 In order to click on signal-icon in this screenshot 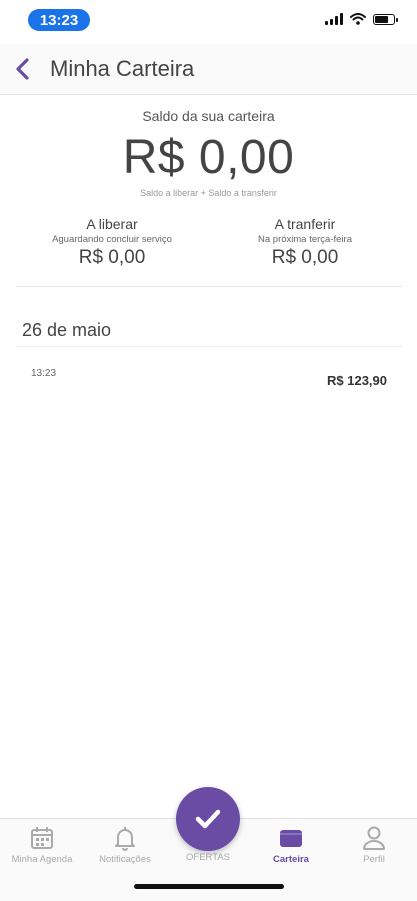, I will do `click(334, 19)`.